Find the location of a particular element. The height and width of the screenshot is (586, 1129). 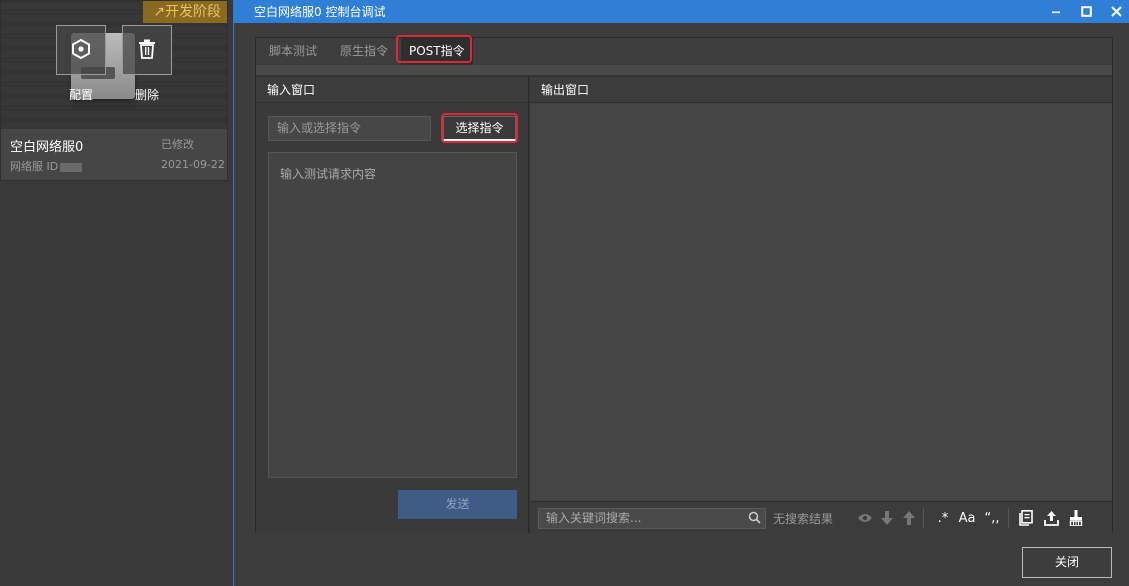

config-label: 配置 is located at coordinates (80, 95).